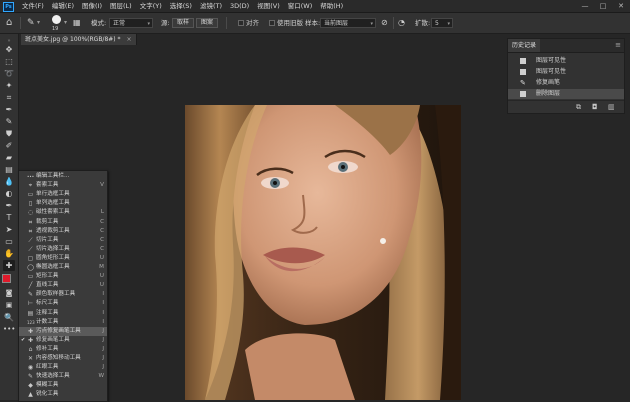 The width and height of the screenshot is (630, 402). Describe the element at coordinates (183, 23) in the screenshot. I see `source-sample-button: 取样` at that location.